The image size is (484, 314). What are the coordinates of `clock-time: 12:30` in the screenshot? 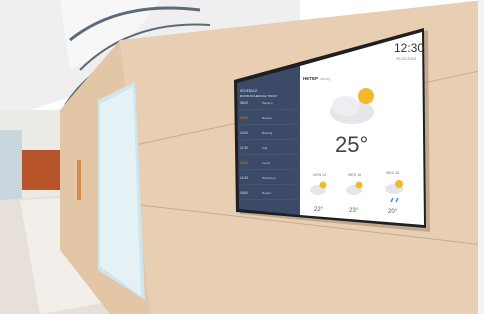 It's located at (409, 48).